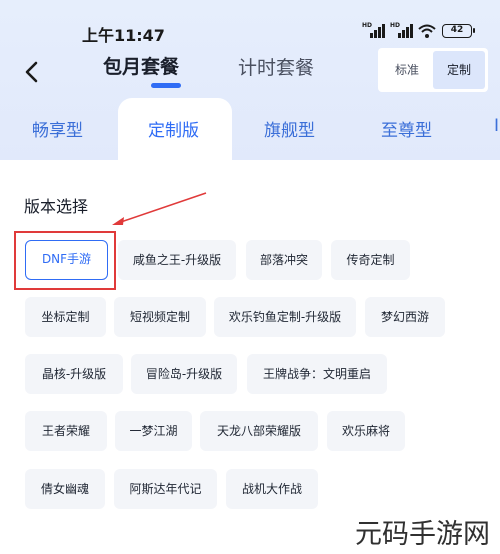 The image size is (500, 554). Describe the element at coordinates (74, 374) in the screenshot. I see `version-chip: 晶核-升级版` at that location.